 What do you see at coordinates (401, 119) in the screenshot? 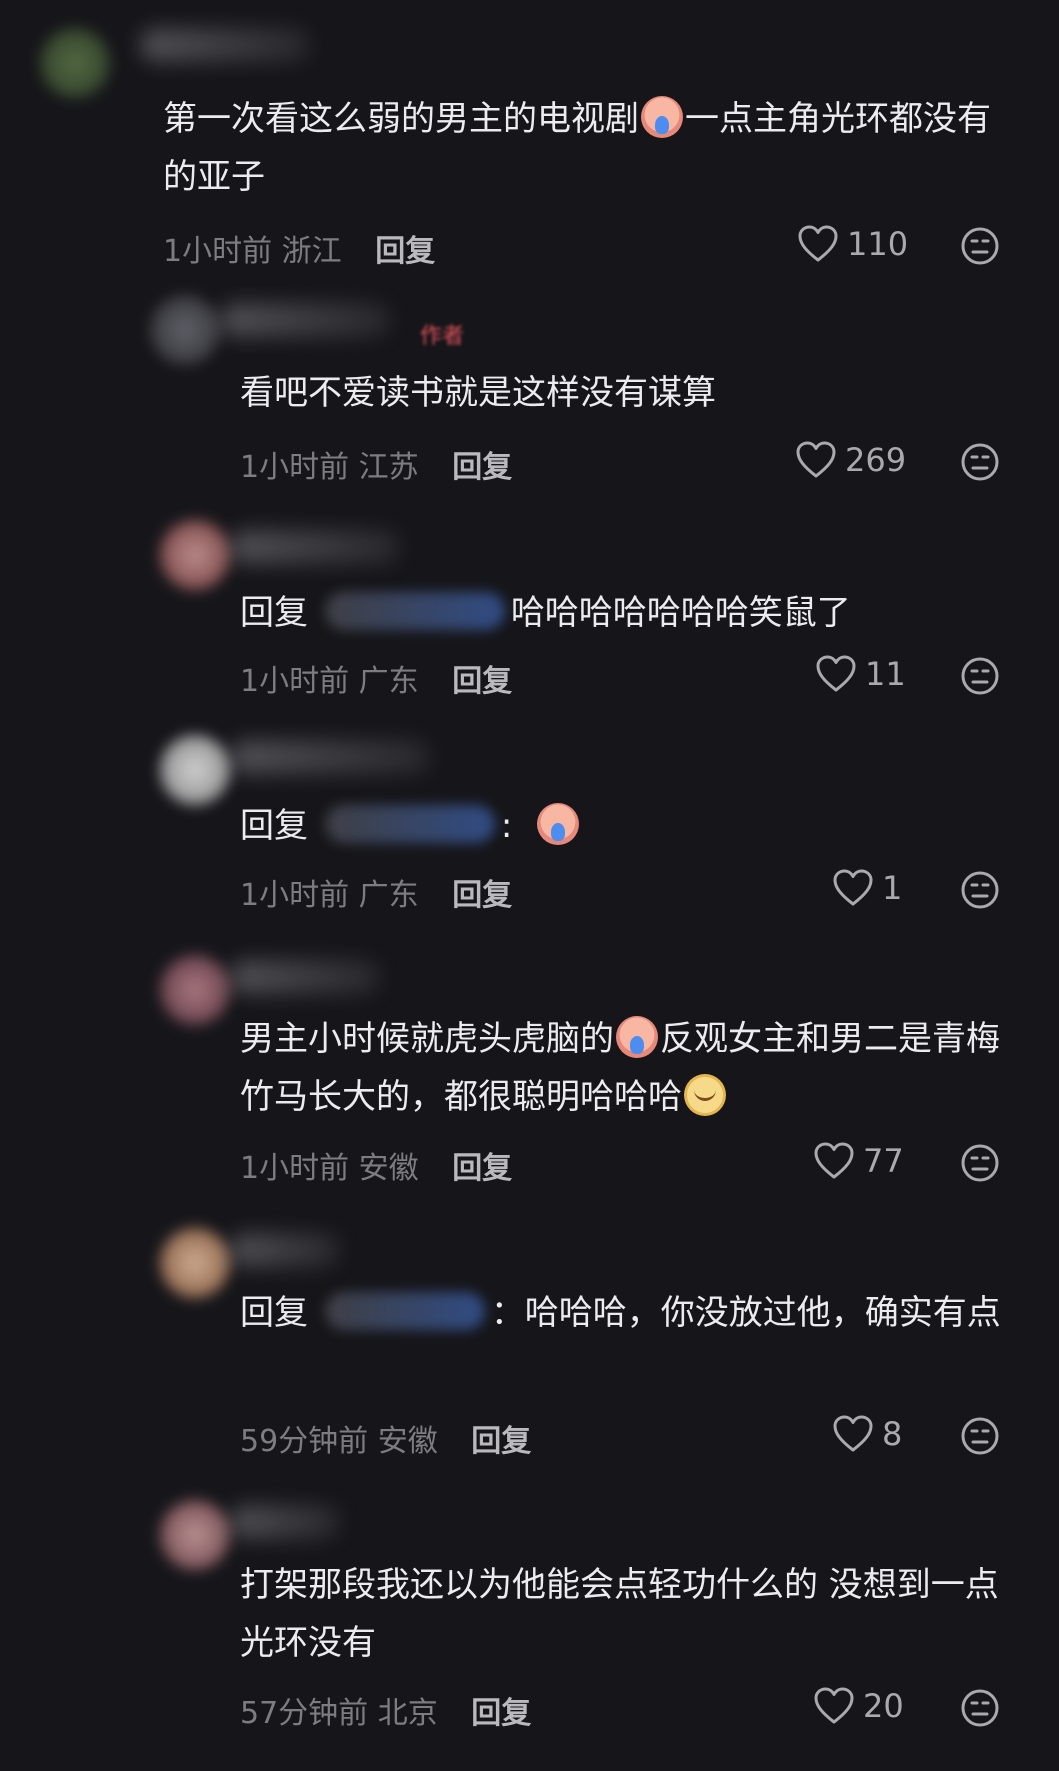
I see `comment-text-part: 第一次看这么弱的男主的电视剧` at bounding box center [401, 119].